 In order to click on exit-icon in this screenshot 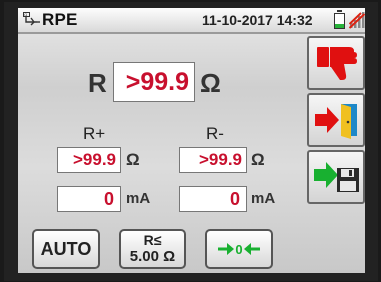, I will do `click(336, 121)`.